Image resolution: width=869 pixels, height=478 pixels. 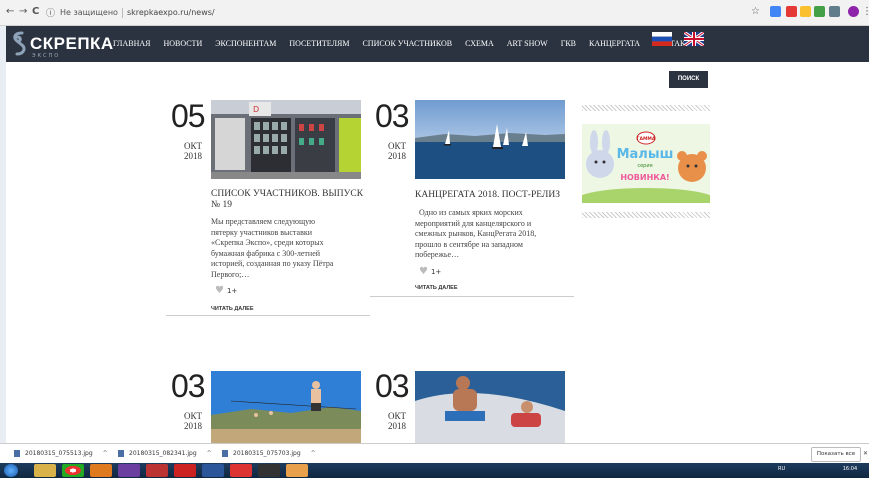 I want to click on download-item: 20180315_082341.jpg ^, so click(x=165, y=453).